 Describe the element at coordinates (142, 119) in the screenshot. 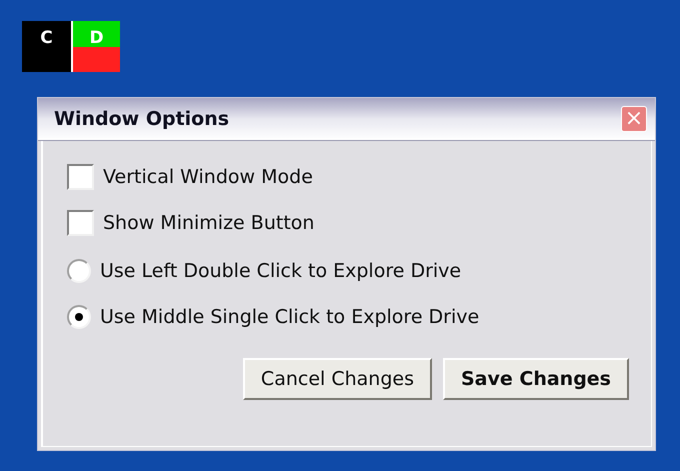

I see `window-title: Window Options` at that location.